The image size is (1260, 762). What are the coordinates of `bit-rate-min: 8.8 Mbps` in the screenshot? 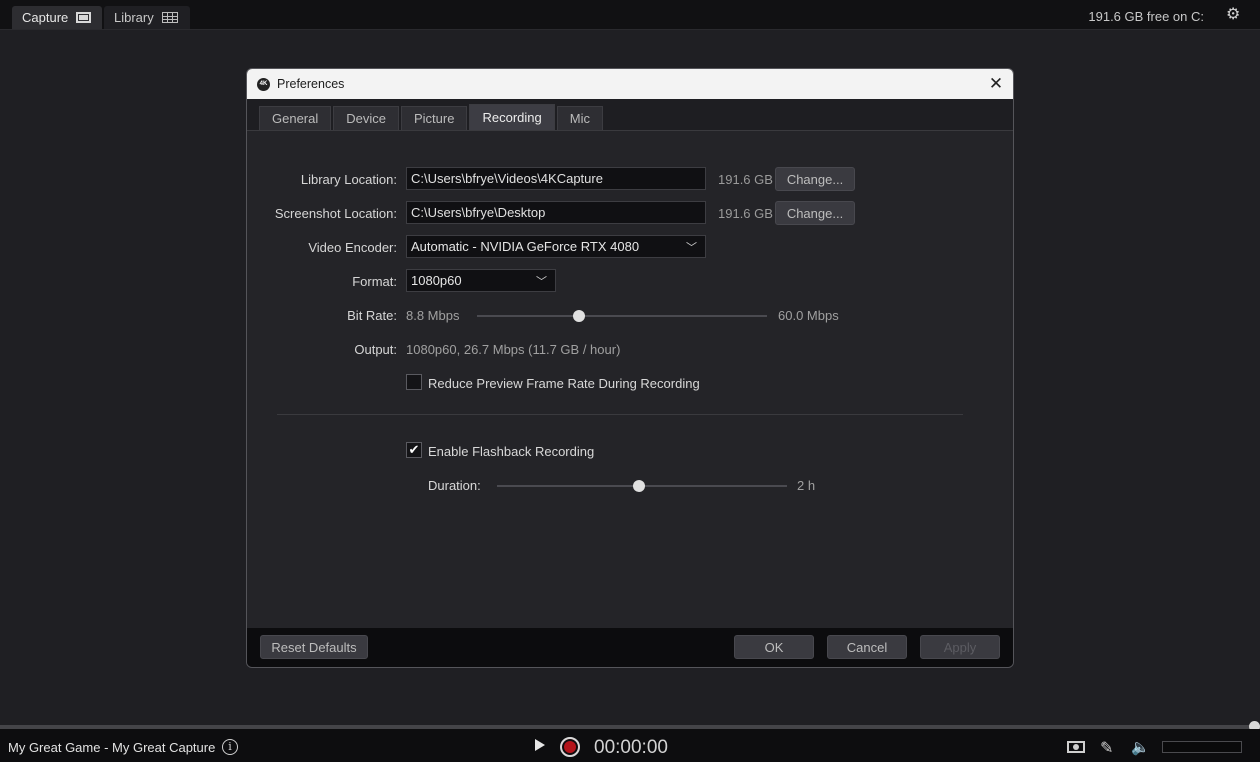 It's located at (433, 315).